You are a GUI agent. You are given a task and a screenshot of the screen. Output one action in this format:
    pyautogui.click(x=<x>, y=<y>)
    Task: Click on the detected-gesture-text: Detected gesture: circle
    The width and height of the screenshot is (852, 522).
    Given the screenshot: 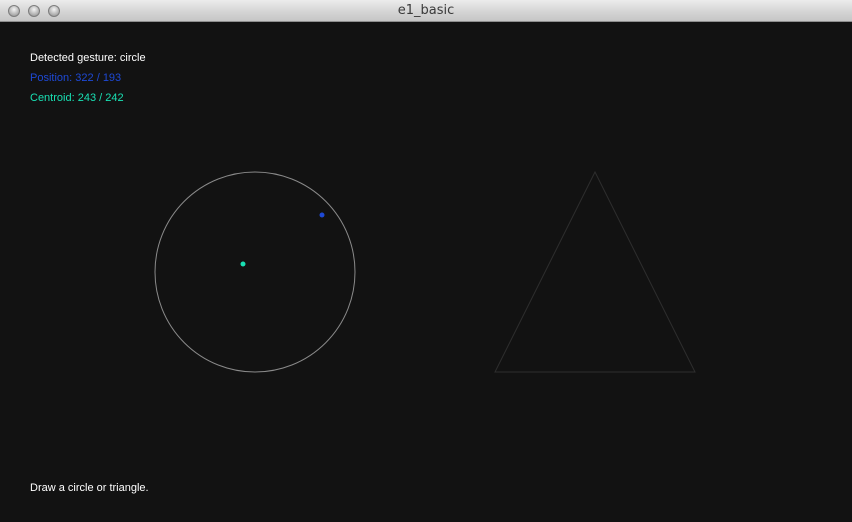 What is the action you would take?
    pyautogui.click(x=88, y=58)
    